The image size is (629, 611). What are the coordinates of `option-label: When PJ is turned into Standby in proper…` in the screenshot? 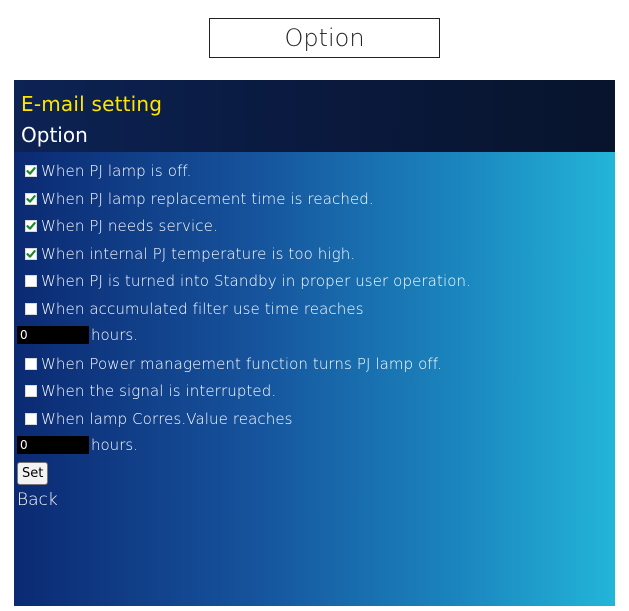 It's located at (256, 281).